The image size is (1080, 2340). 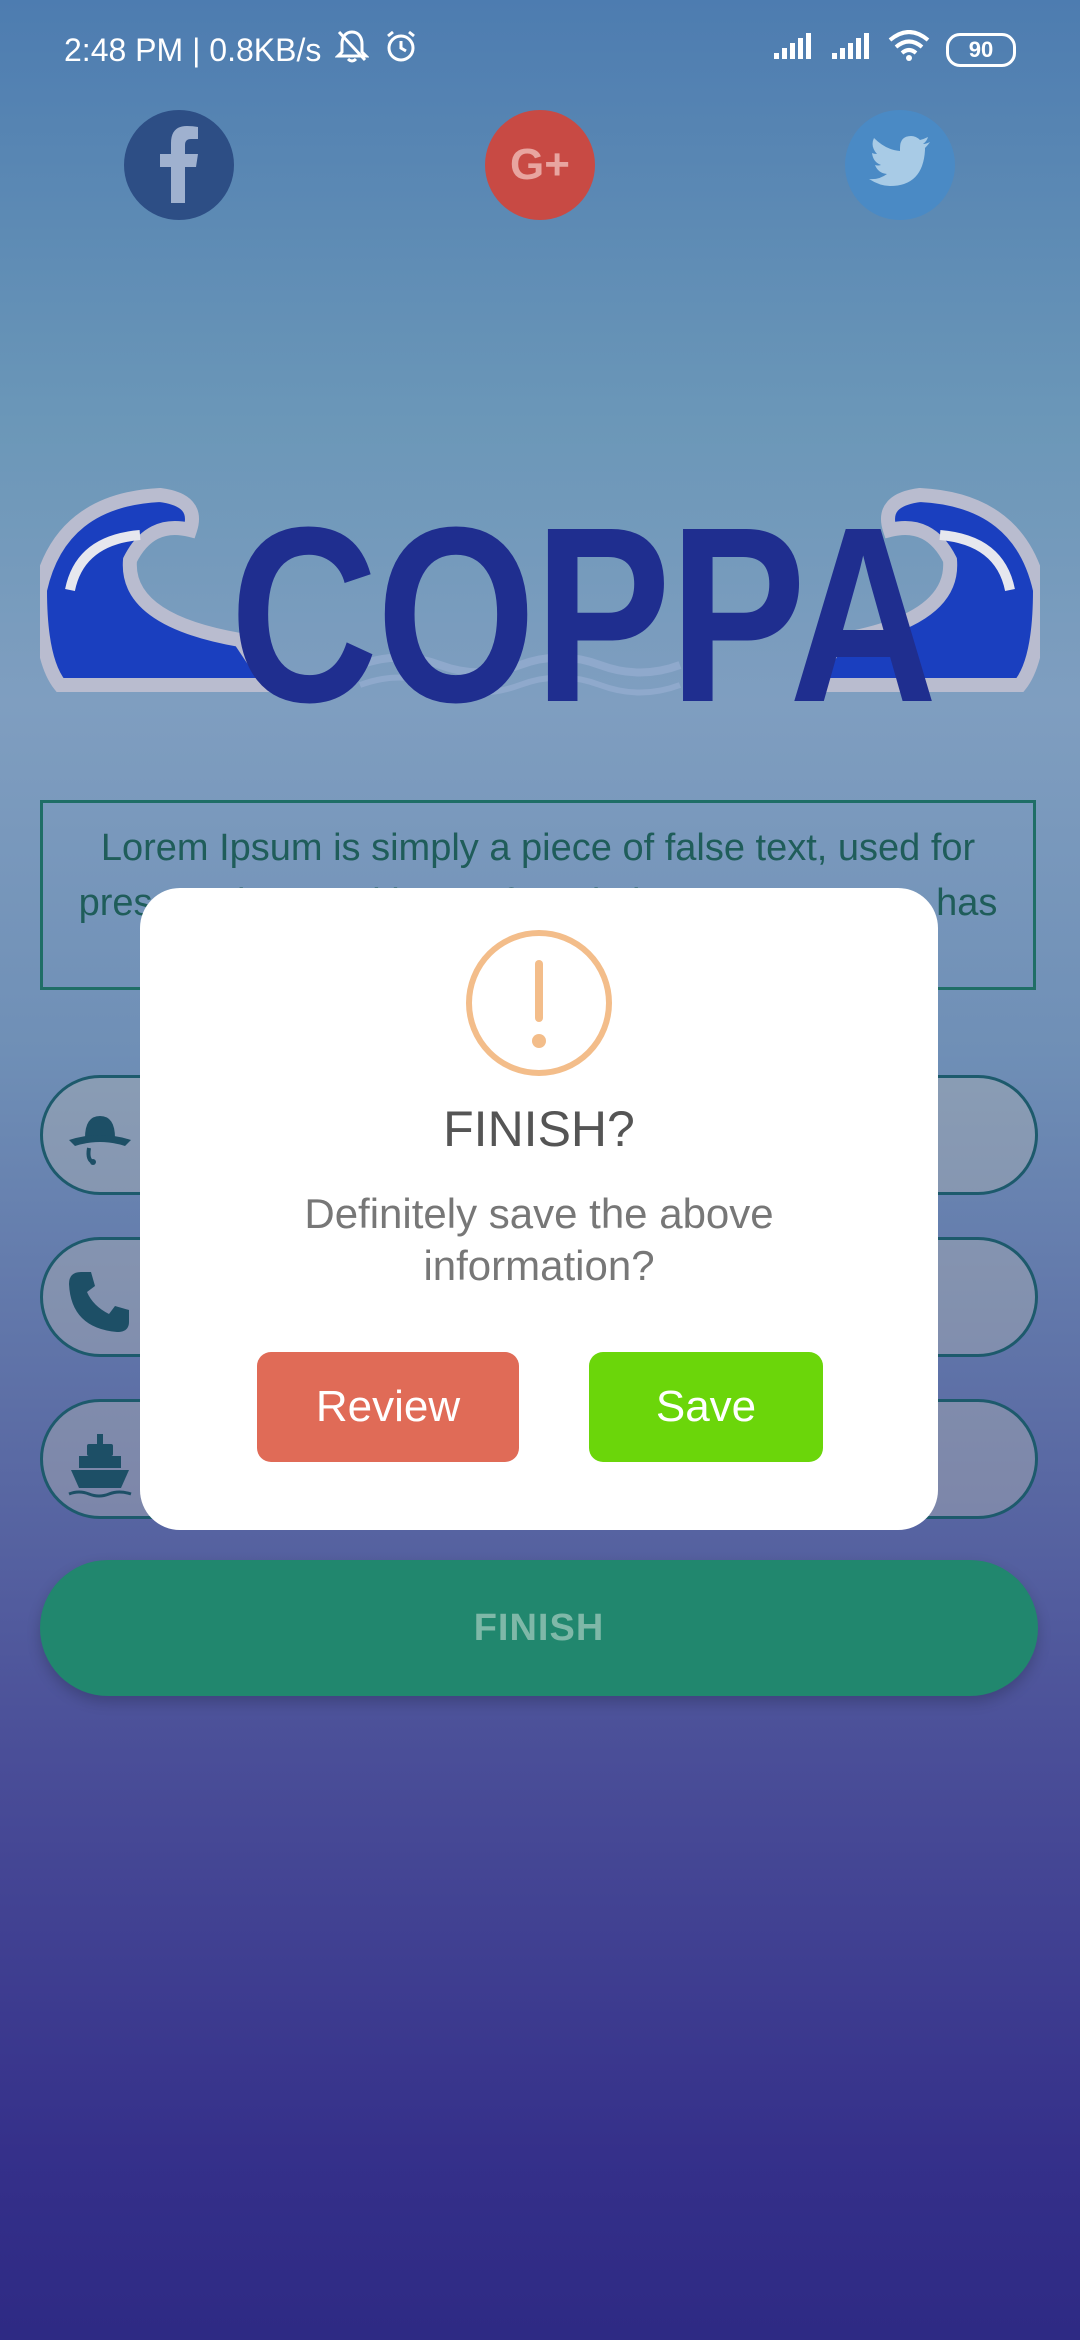 What do you see at coordinates (539, 1041) in the screenshot?
I see `exclamation-dot` at bounding box center [539, 1041].